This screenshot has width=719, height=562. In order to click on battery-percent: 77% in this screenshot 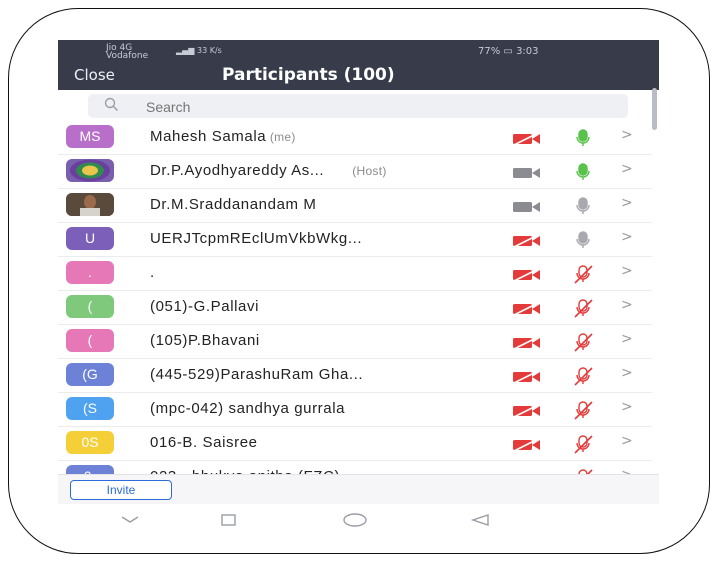, I will do `click(489, 51)`.